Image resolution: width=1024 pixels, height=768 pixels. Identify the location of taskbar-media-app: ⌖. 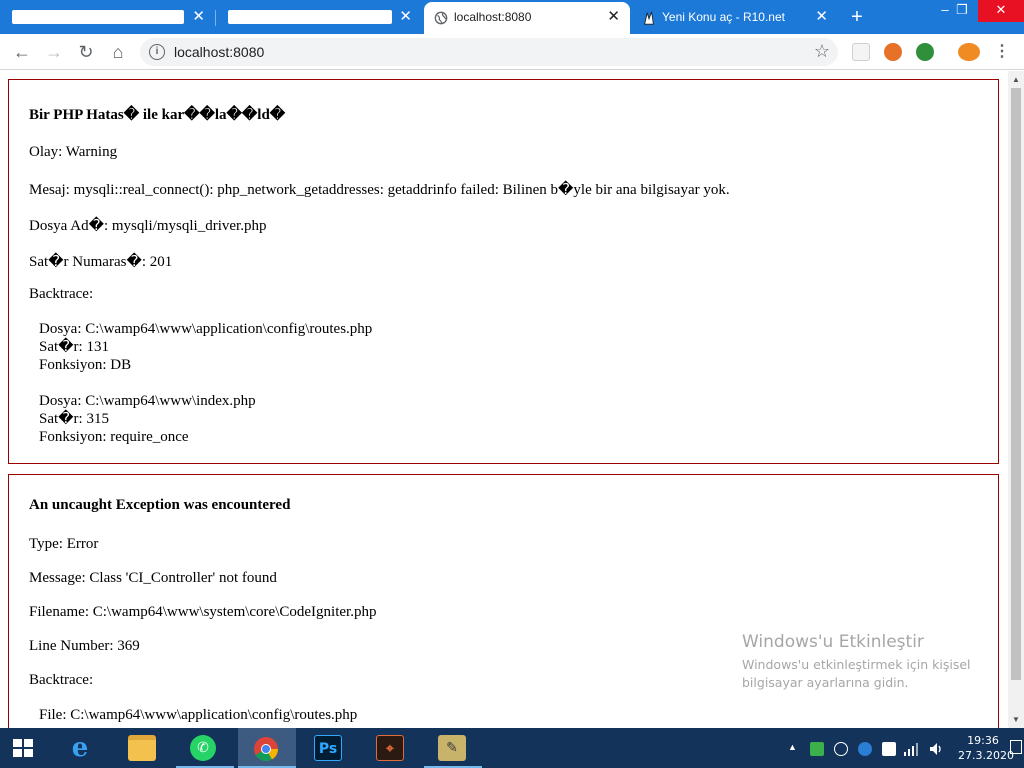
(391, 748).